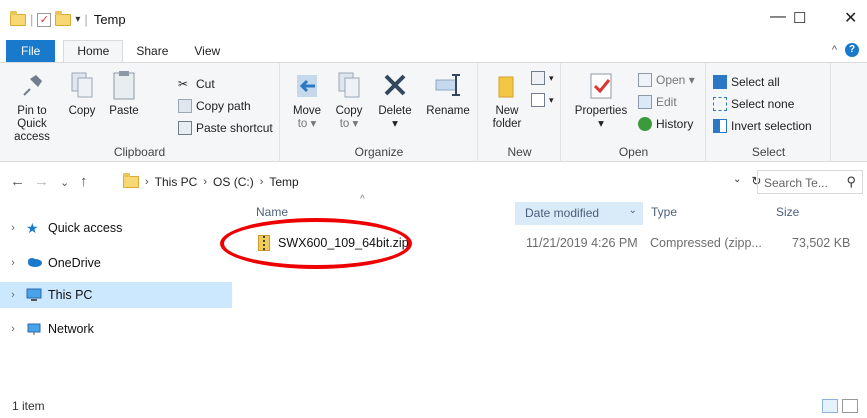  I want to click on cut-button: ✂ Cut, so click(196, 84).